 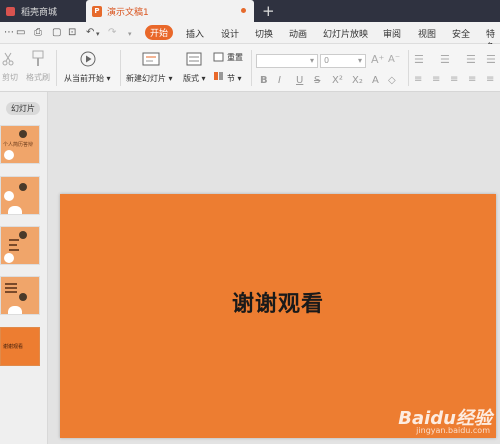 I want to click on print-preview-icon: ▢, so click(x=56, y=32).